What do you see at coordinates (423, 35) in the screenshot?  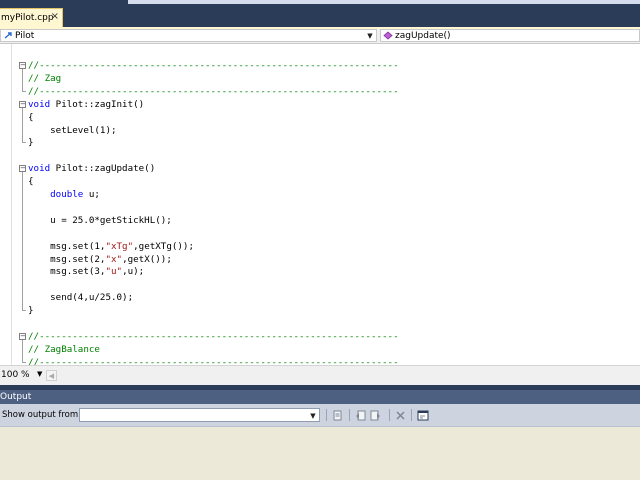 I see `member-selector-value: zagUpdate()` at bounding box center [423, 35].